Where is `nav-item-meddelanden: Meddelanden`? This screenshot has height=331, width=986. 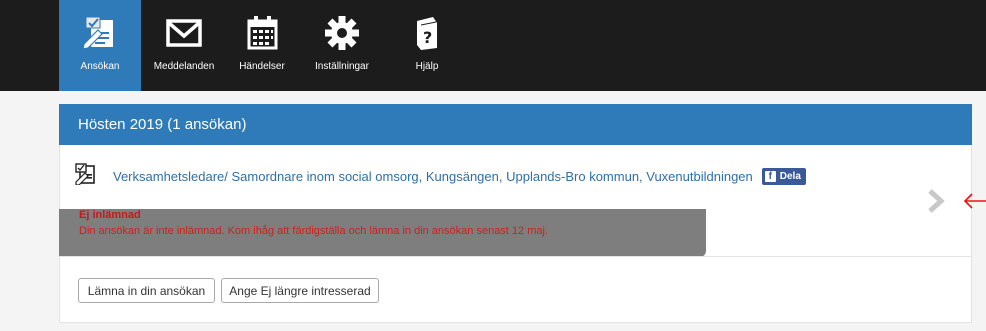 nav-item-meddelanden: Meddelanden is located at coordinates (184, 45).